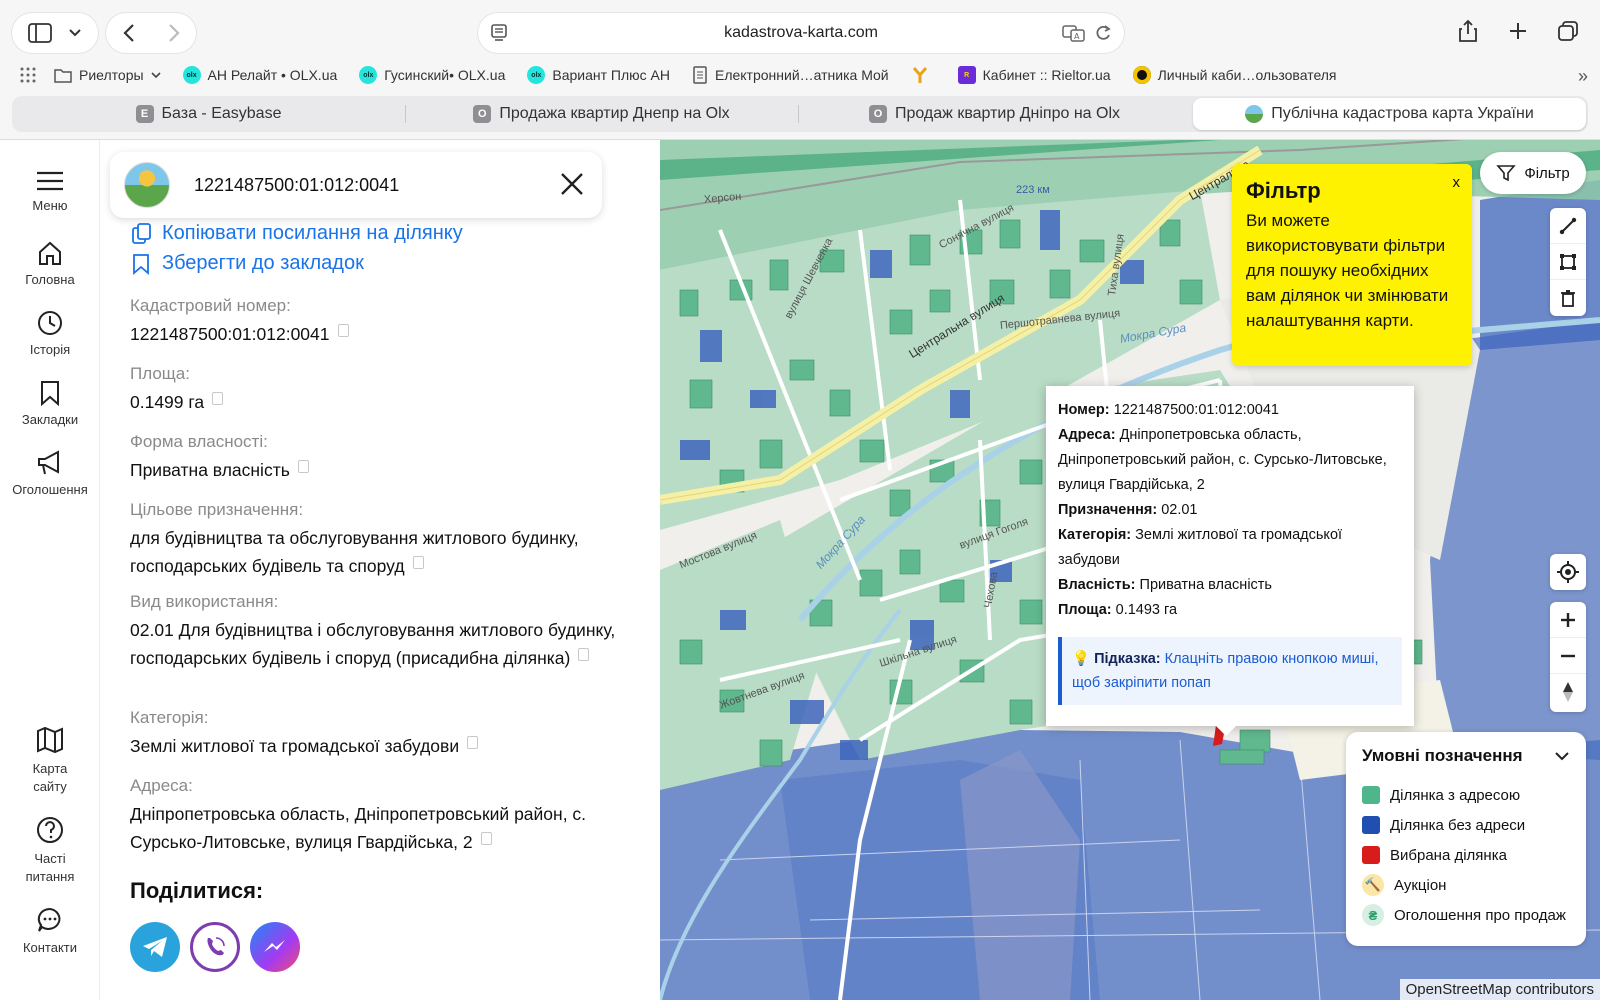  What do you see at coordinates (1568, 692) in the screenshot?
I see `reset-bearing-button` at bounding box center [1568, 692].